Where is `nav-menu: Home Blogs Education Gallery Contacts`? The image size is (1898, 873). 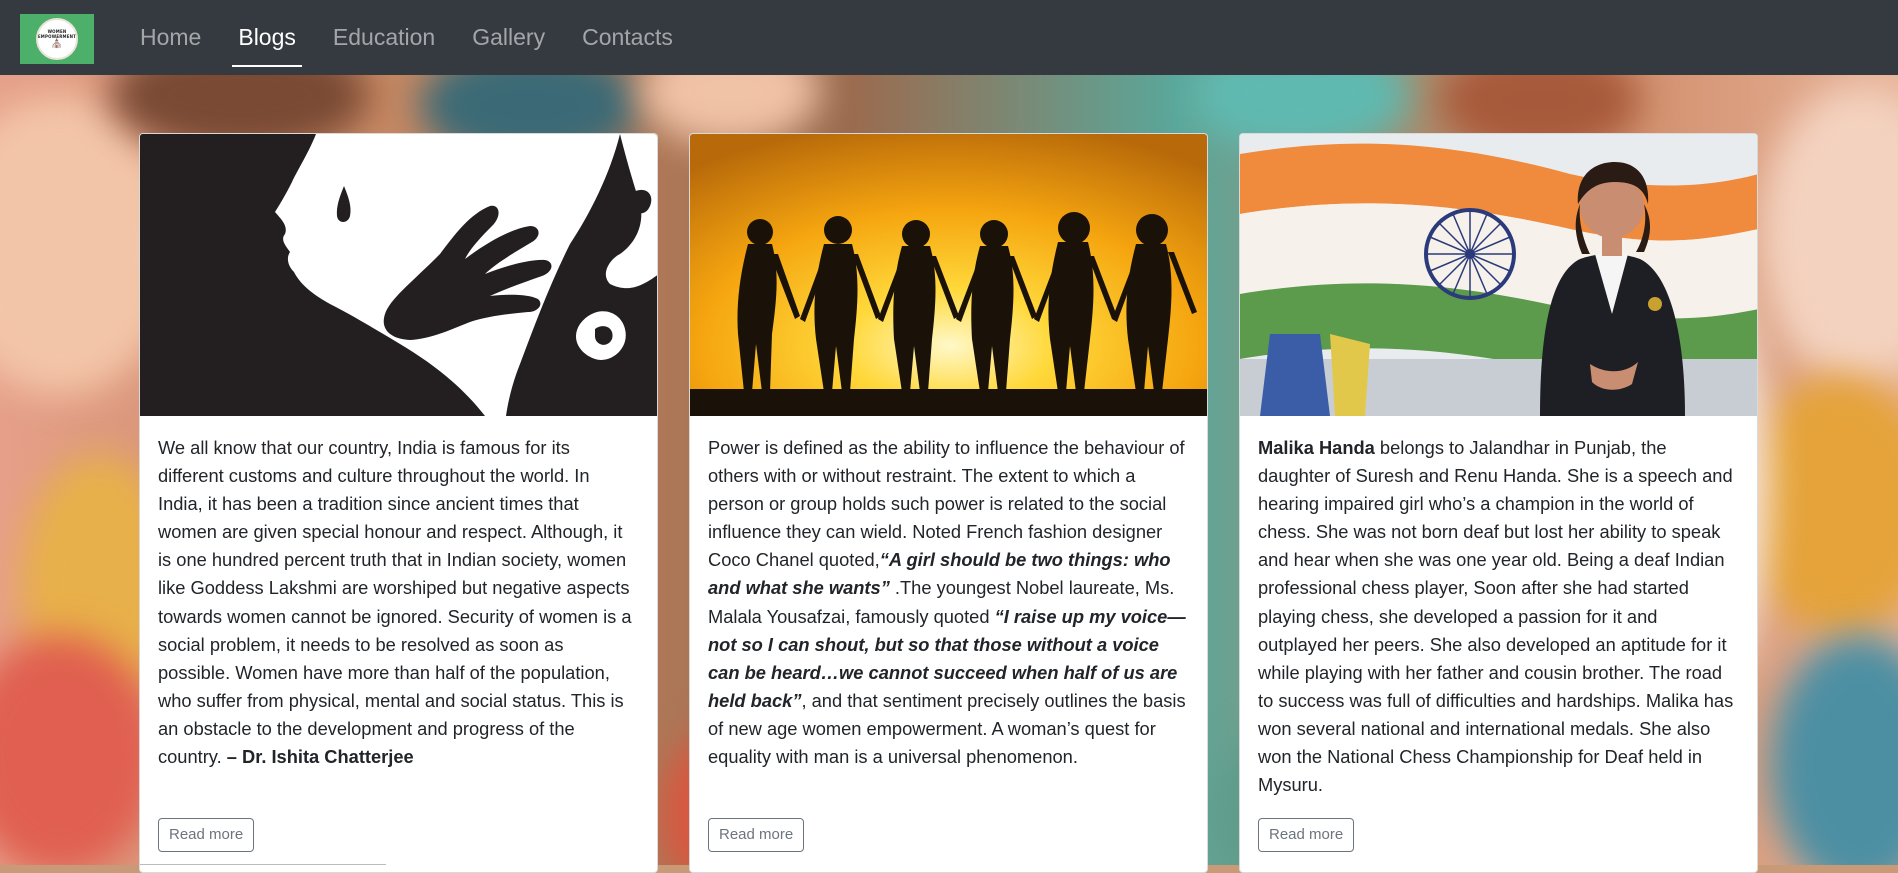
nav-menu: Home Blogs Education Gallery Contacts is located at coordinates (413, 37).